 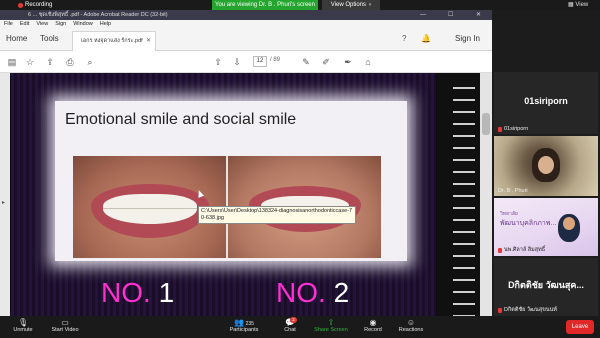 I want to click on participants-button: 👥 235 Participants, so click(x=244, y=325).